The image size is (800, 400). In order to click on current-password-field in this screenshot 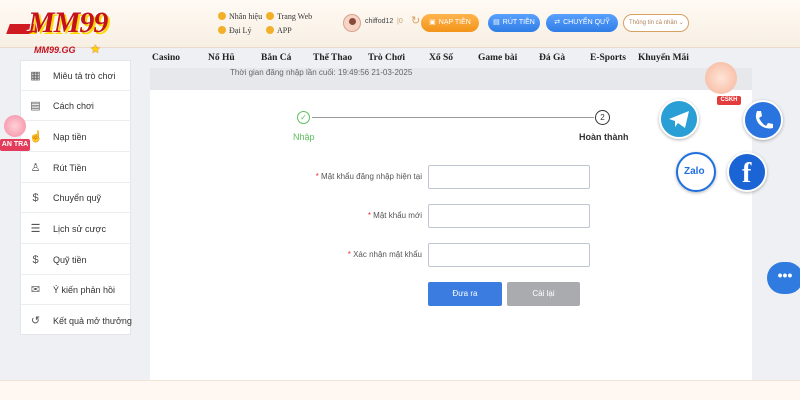, I will do `click(509, 177)`.